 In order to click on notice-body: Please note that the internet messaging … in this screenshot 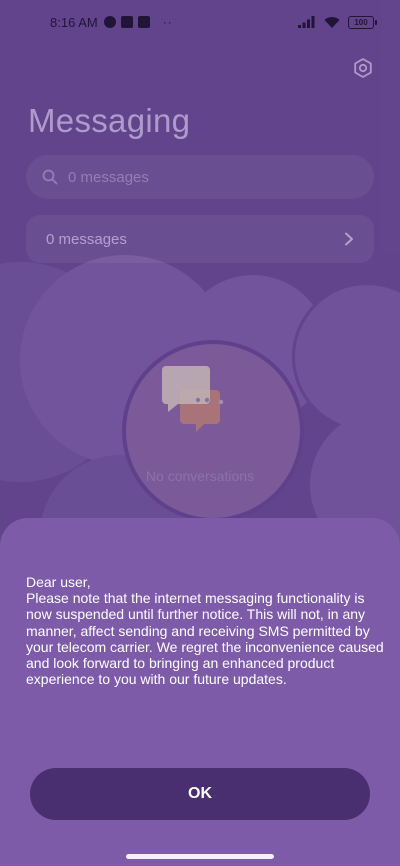, I will do `click(205, 639)`.